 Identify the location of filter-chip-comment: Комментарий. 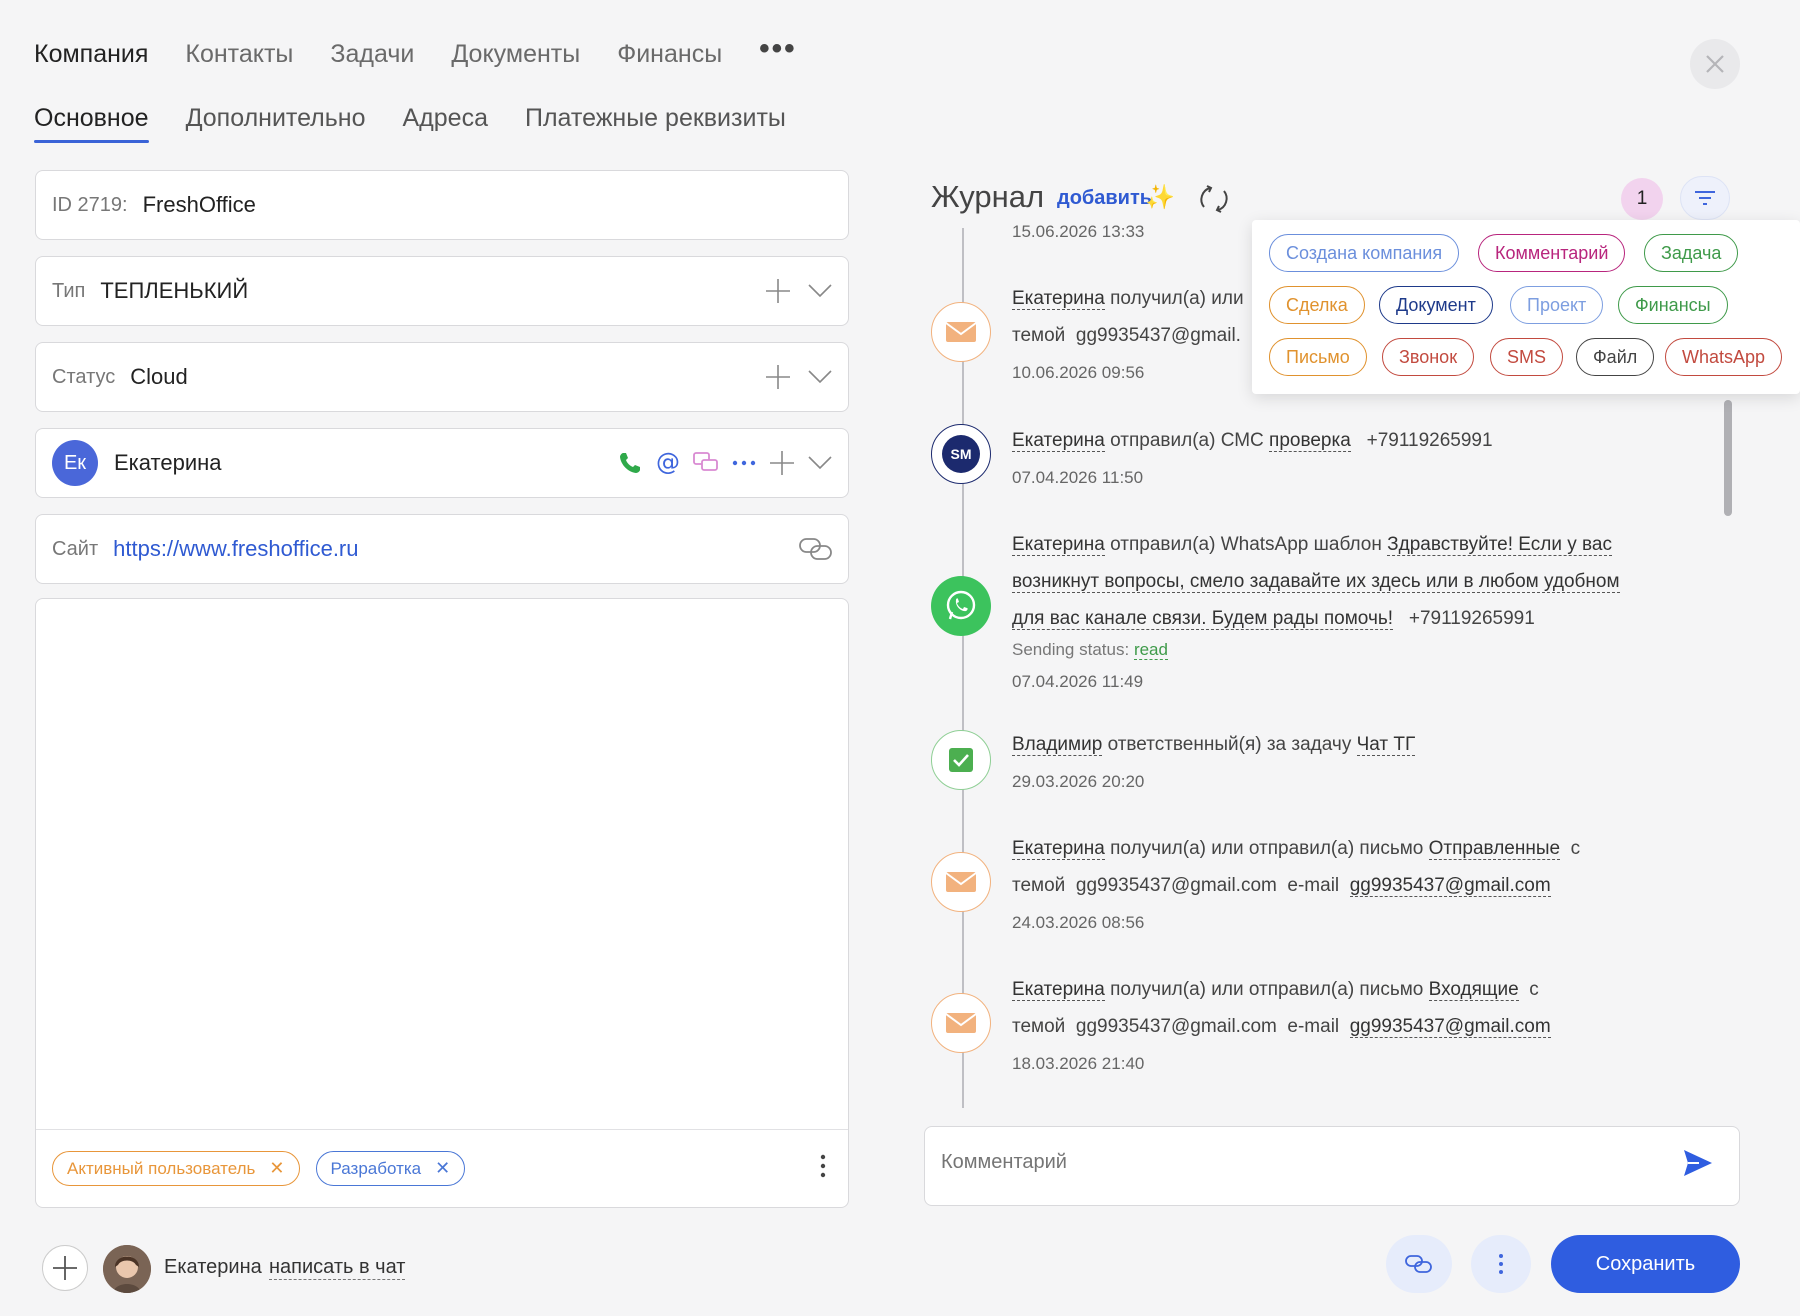
(1552, 253).